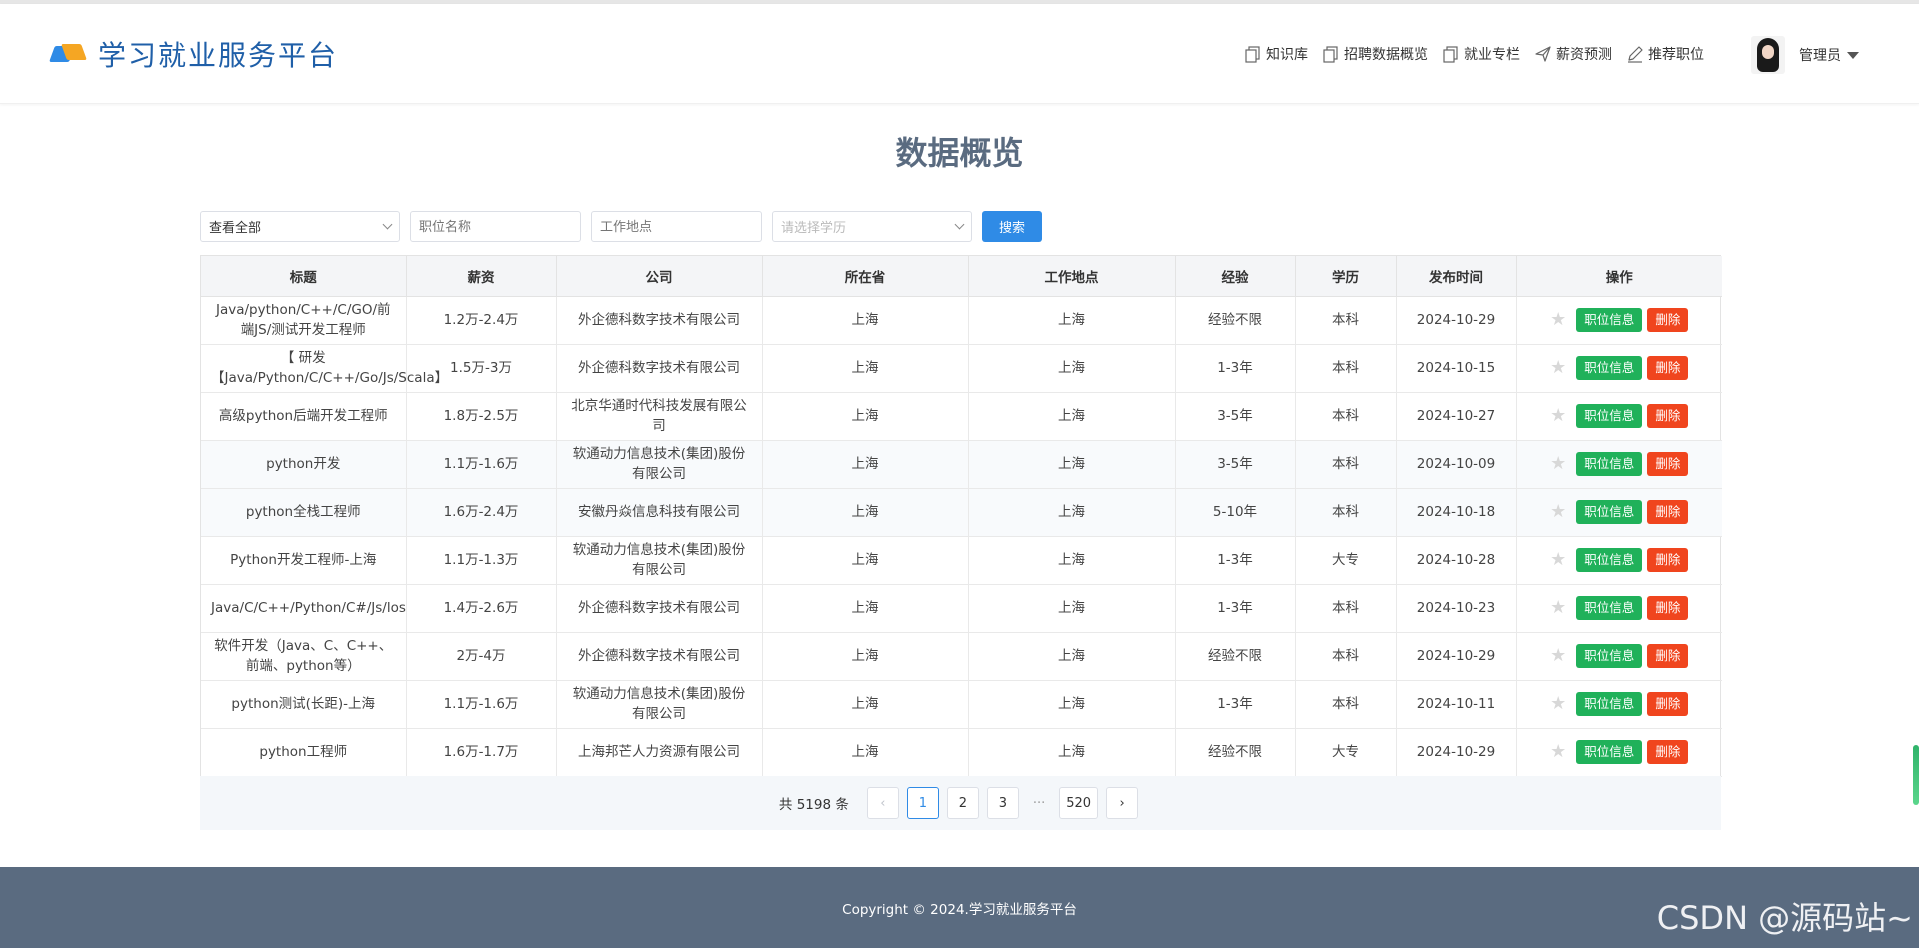 Image resolution: width=1919 pixels, height=948 pixels. What do you see at coordinates (1820, 56) in the screenshot?
I see `user-name: 管理员` at bounding box center [1820, 56].